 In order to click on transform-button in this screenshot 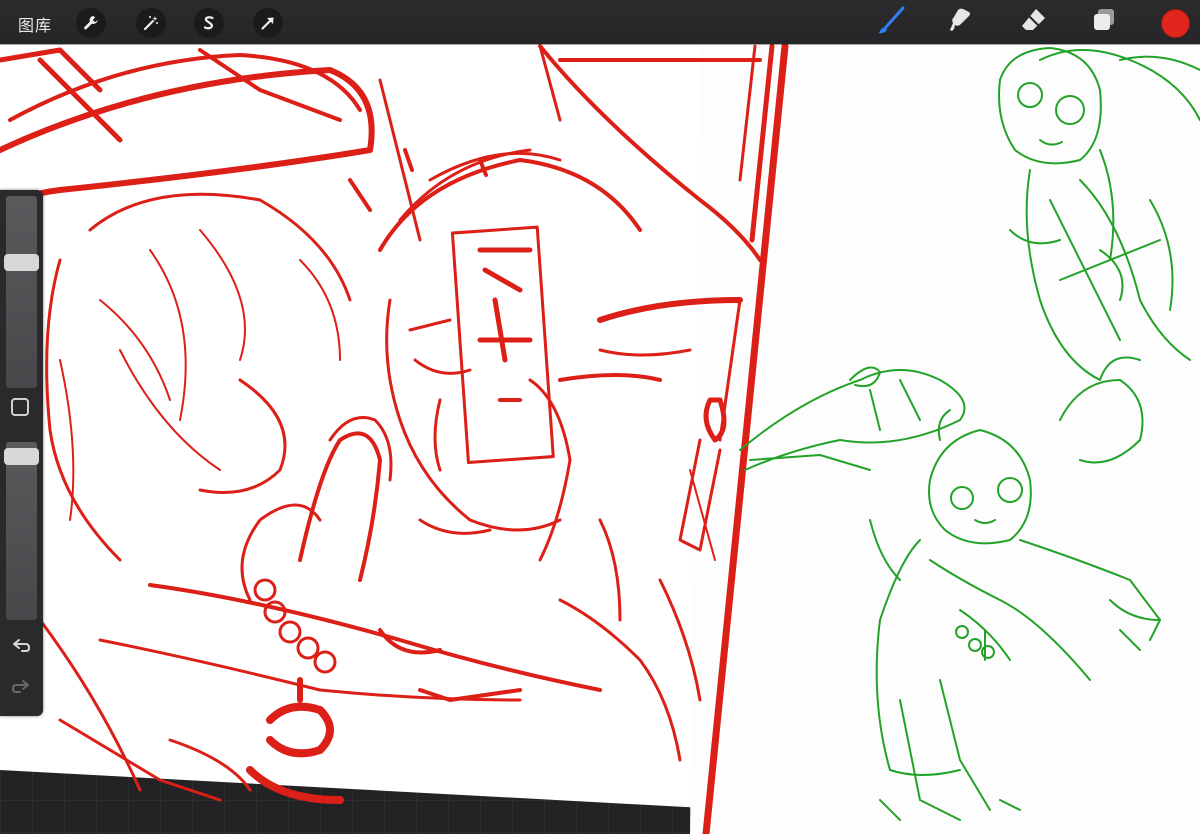, I will do `click(268, 23)`.